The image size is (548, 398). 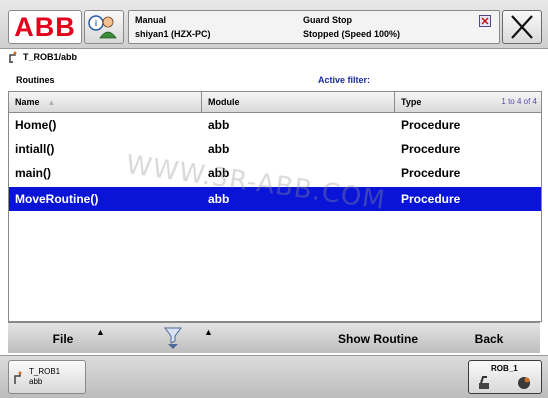 What do you see at coordinates (485, 21) in the screenshot?
I see `event-log-icon` at bounding box center [485, 21].